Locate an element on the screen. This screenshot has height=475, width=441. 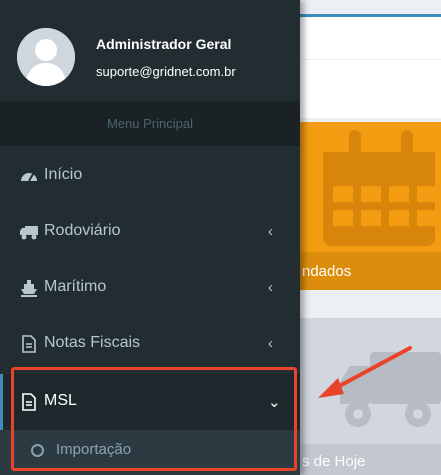
file-icon is located at coordinates (29, 344).